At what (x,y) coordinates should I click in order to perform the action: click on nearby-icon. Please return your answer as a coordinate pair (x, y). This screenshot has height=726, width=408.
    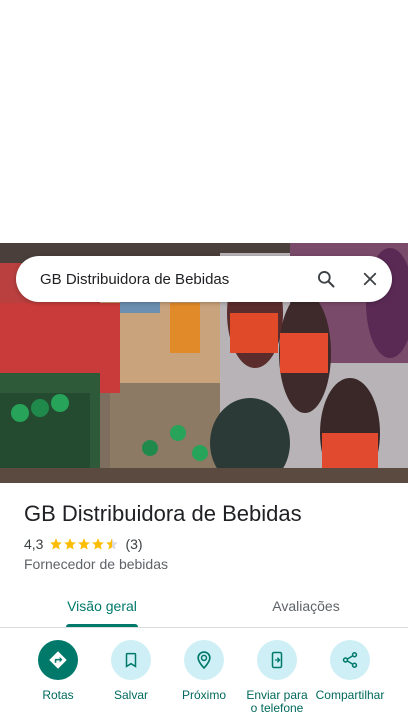
    Looking at the image, I should click on (204, 660).